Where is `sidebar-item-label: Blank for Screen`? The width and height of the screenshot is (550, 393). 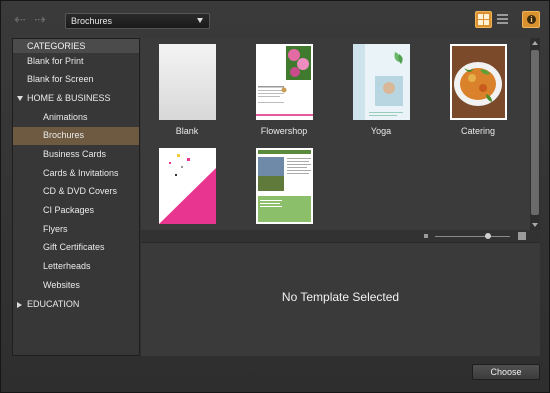 sidebar-item-label: Blank for Screen is located at coordinates (60, 79).